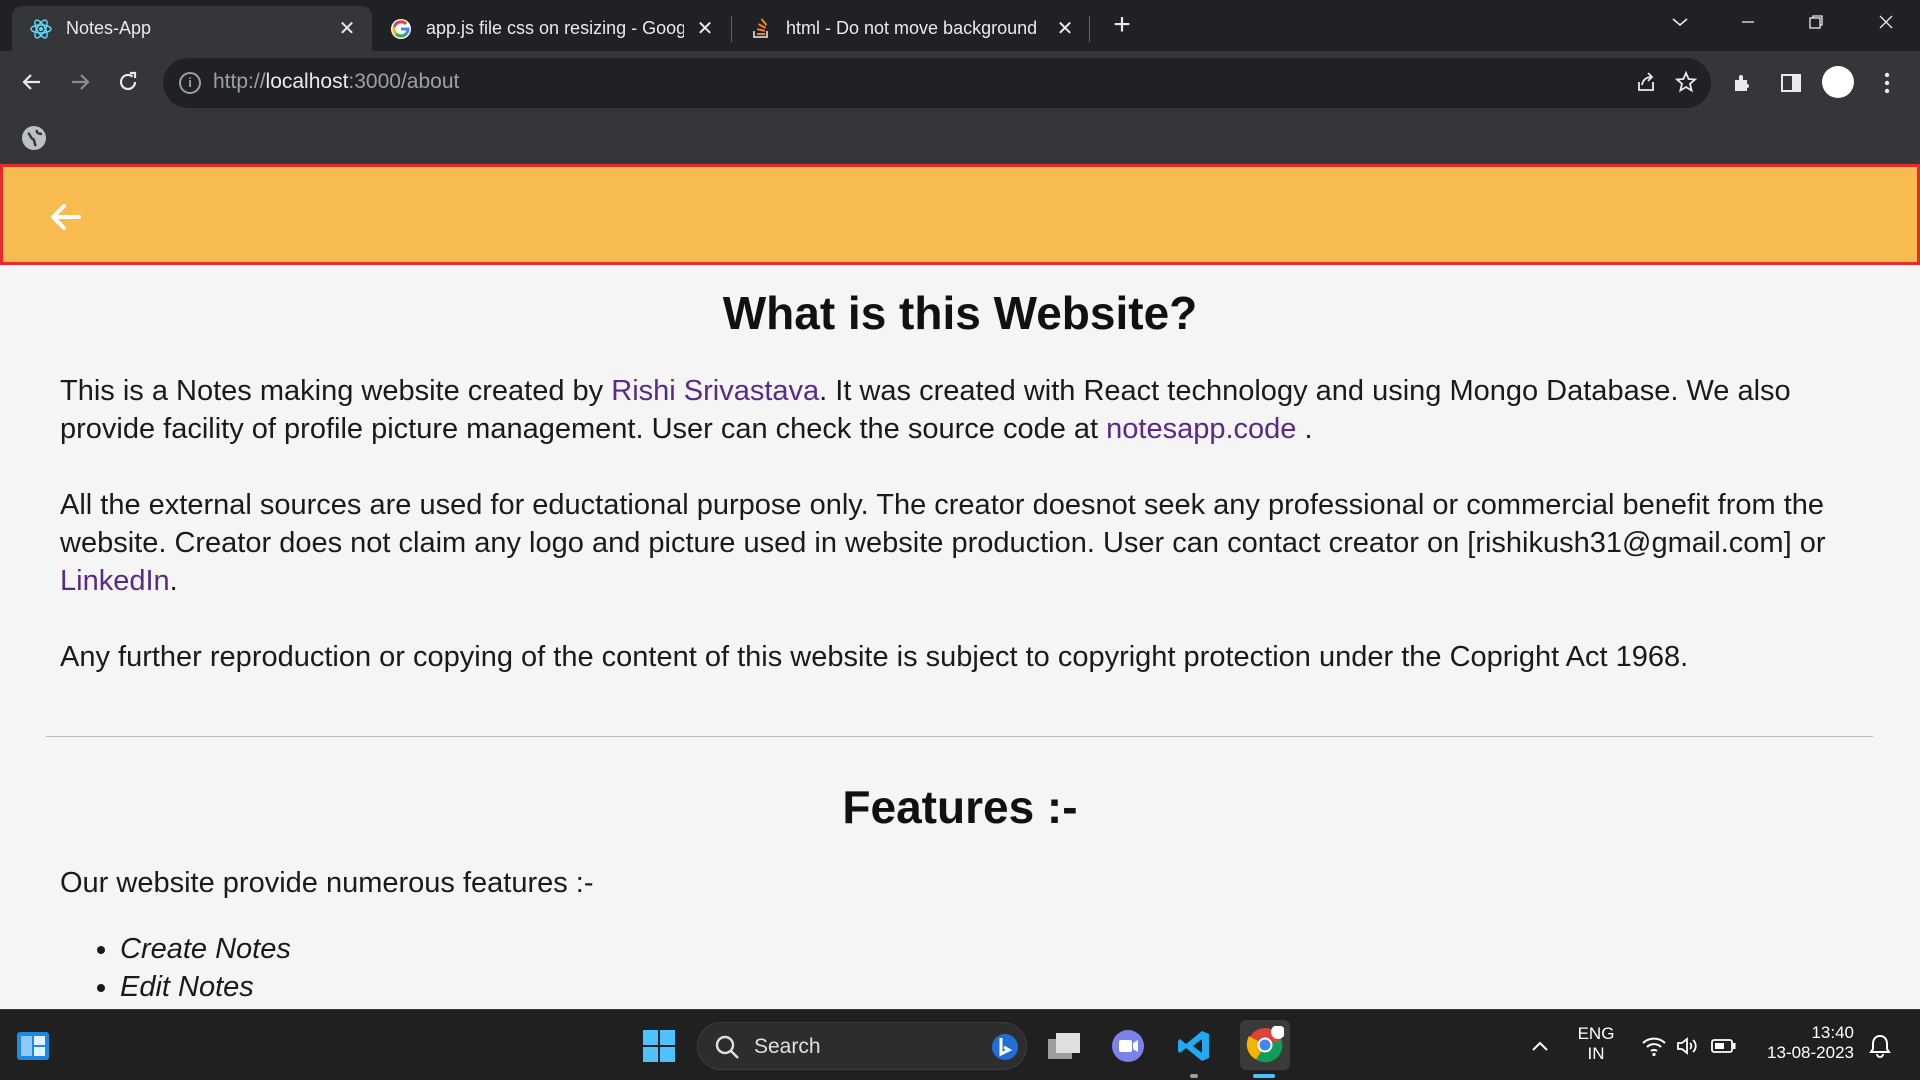  Describe the element at coordinates (937, 83) in the screenshot. I see `address-bar: i http://localhost:3000/about` at that location.